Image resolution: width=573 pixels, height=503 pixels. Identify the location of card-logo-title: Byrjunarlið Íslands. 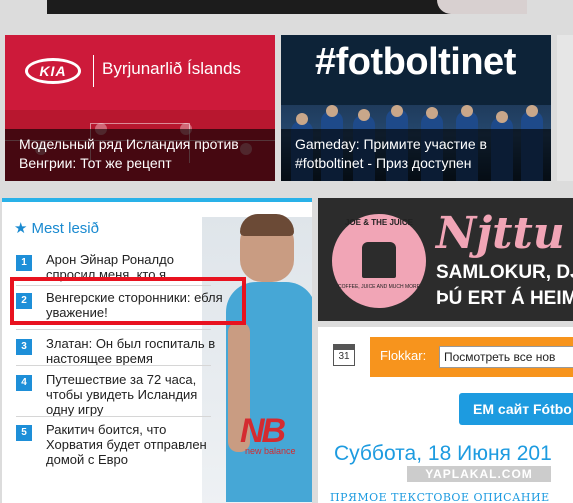
(171, 68).